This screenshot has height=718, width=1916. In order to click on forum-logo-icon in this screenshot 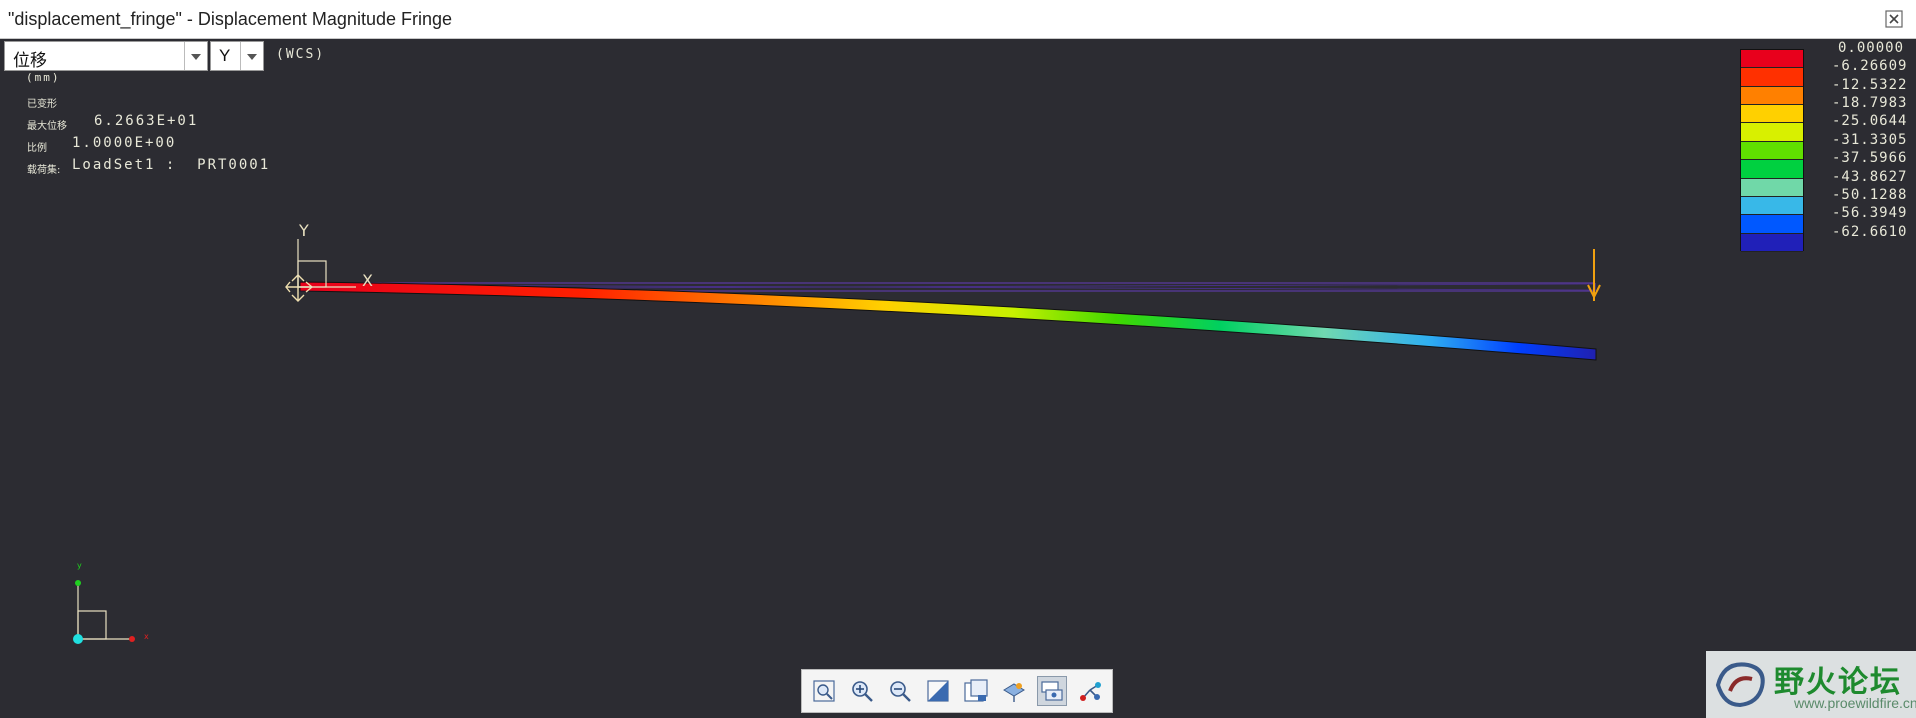, I will do `click(1740, 685)`.